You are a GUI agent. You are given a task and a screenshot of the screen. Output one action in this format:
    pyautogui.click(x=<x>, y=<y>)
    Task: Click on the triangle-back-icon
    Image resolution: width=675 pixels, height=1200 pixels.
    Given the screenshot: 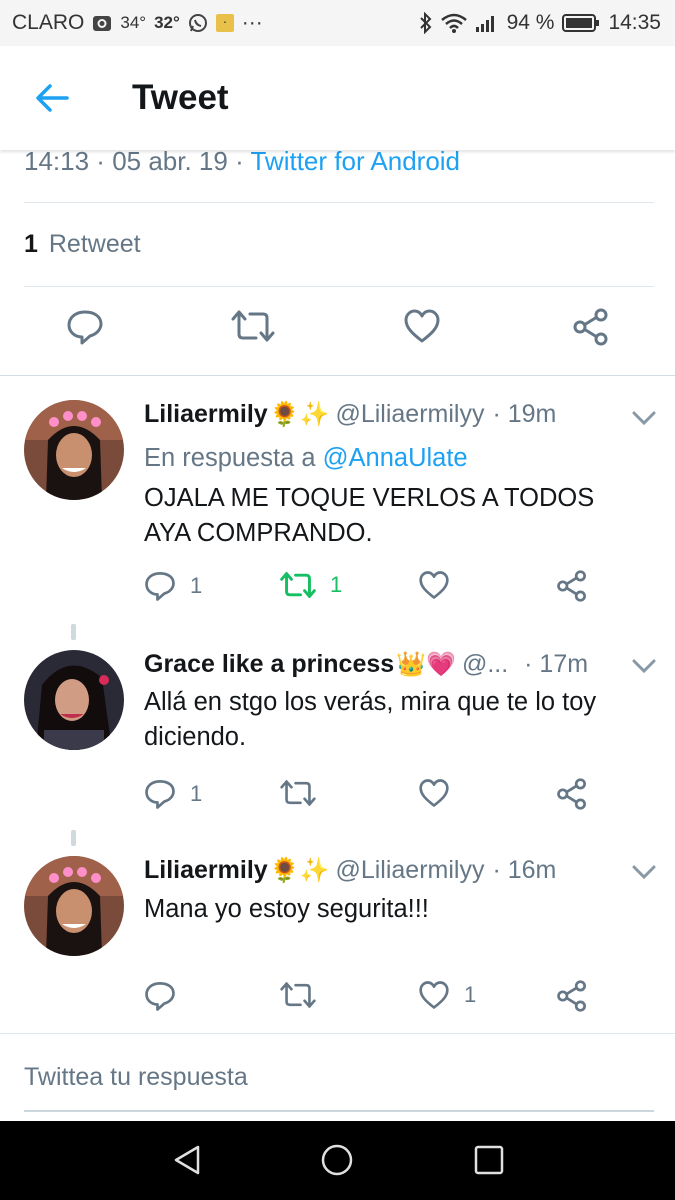 What is the action you would take?
    pyautogui.click(x=187, y=1160)
    